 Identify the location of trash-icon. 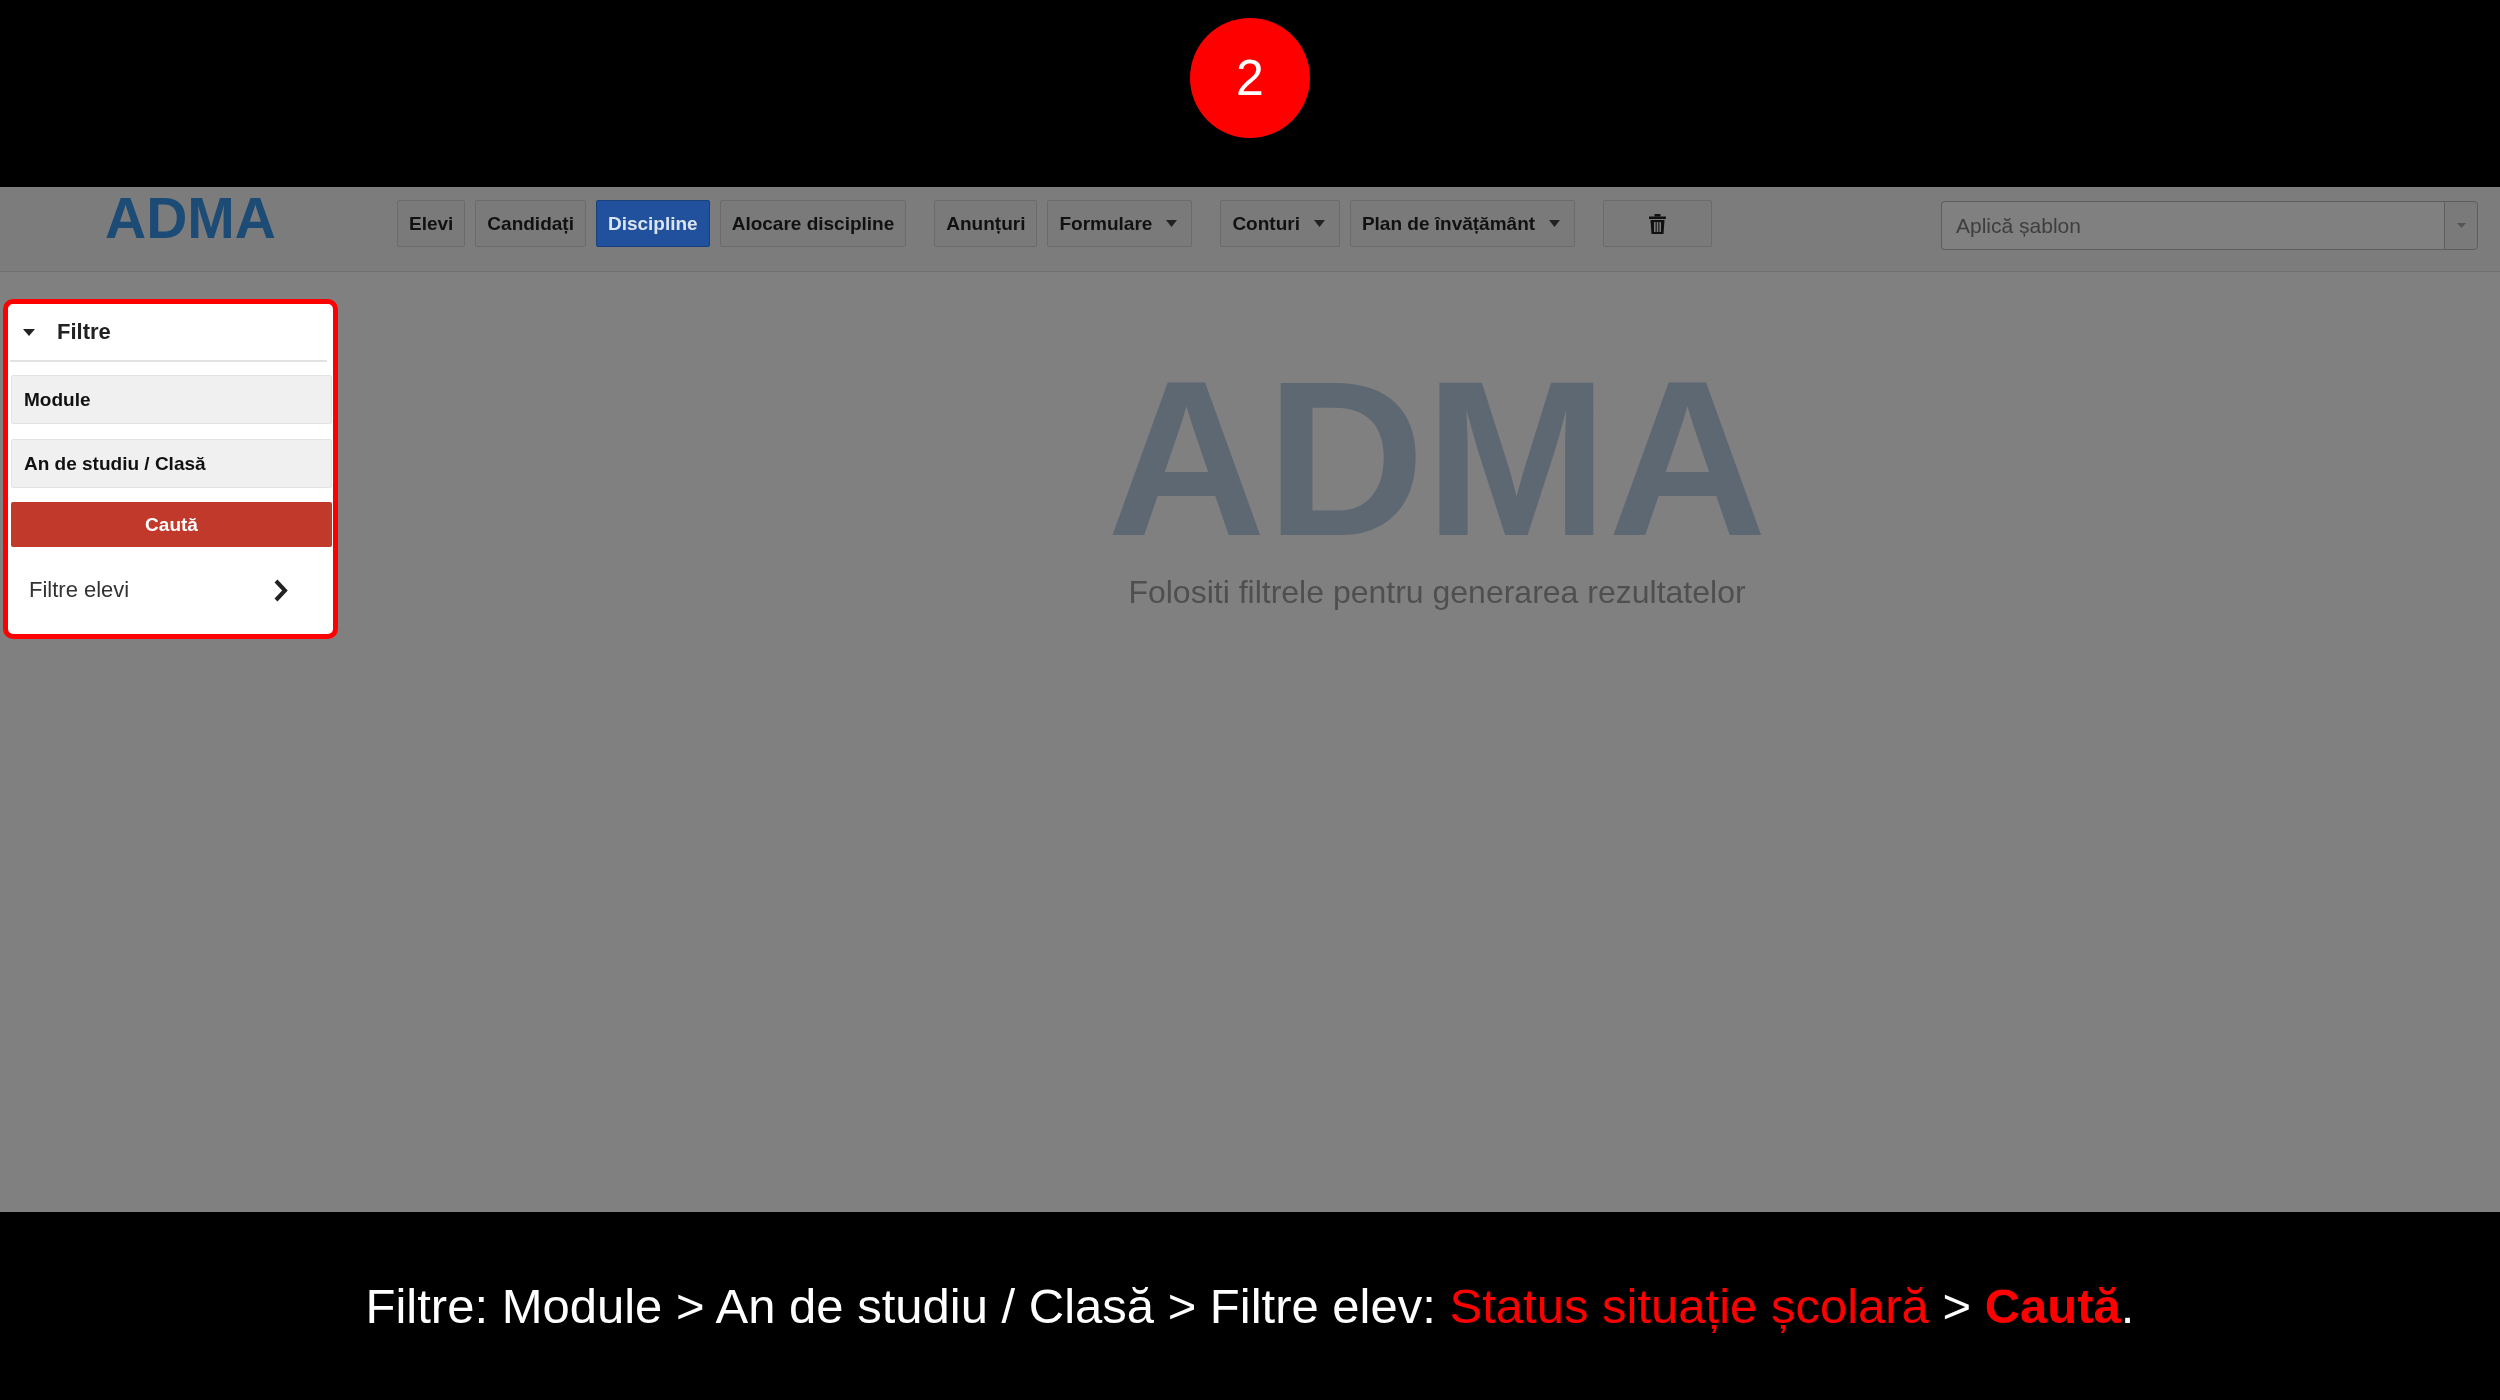
(1658, 223).